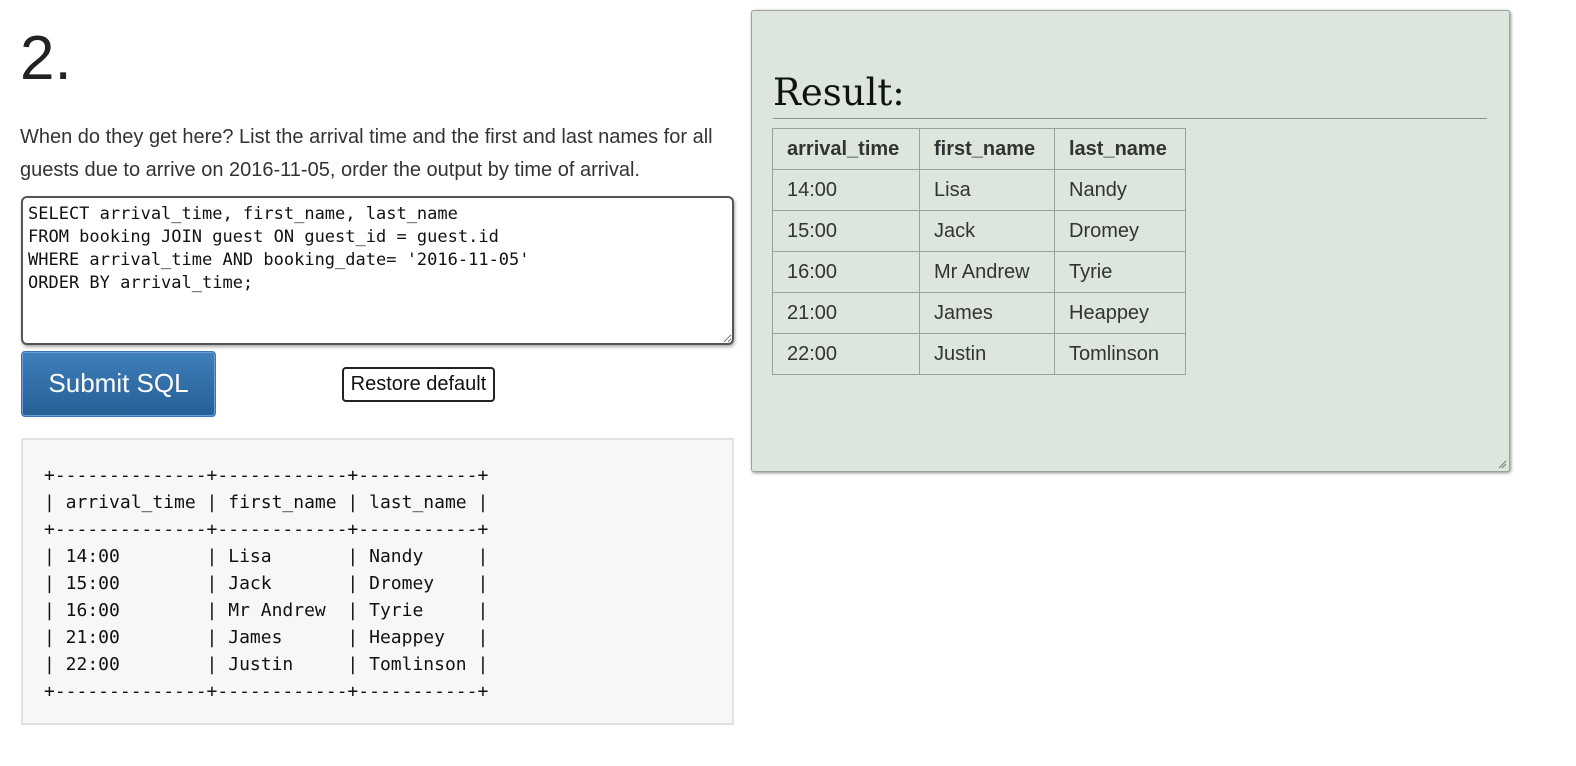 Image resolution: width=1576 pixels, height=766 pixels. I want to click on table-cell: Mr Andrew, so click(987, 272).